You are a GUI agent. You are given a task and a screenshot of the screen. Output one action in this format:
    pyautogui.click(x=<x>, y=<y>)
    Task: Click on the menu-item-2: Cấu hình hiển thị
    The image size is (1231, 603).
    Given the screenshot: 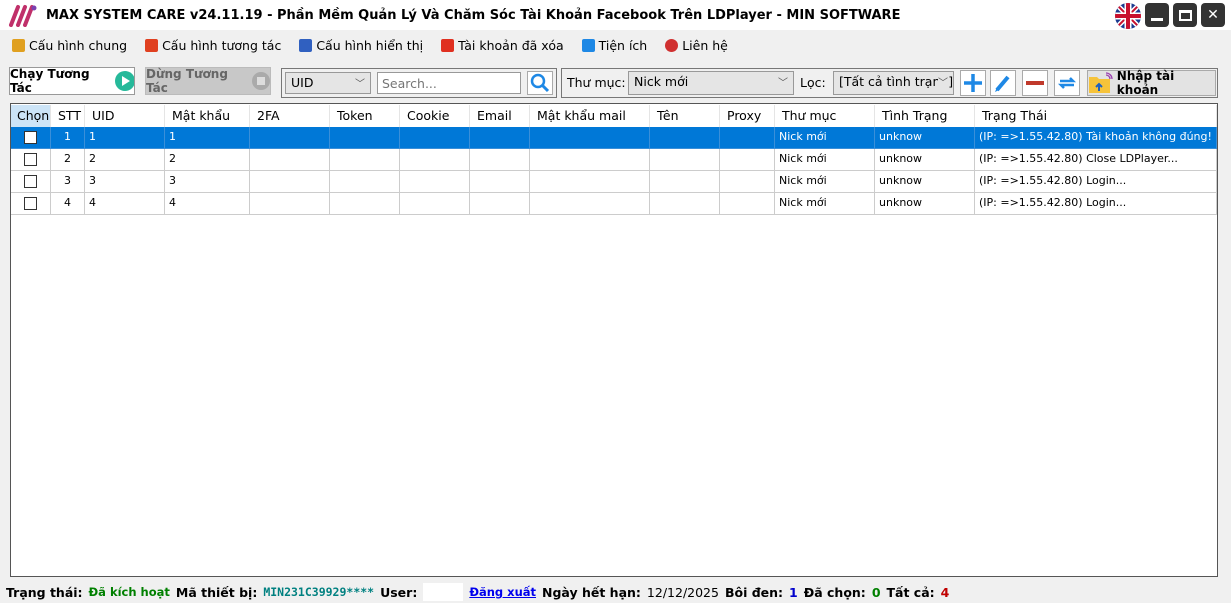 What is the action you would take?
    pyautogui.click(x=361, y=45)
    